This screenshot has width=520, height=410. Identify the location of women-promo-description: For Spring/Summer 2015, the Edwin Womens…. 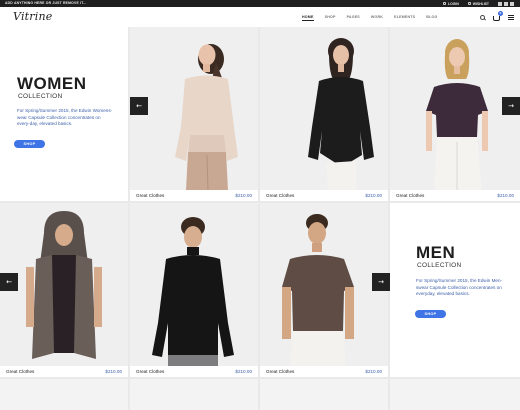
(65, 117).